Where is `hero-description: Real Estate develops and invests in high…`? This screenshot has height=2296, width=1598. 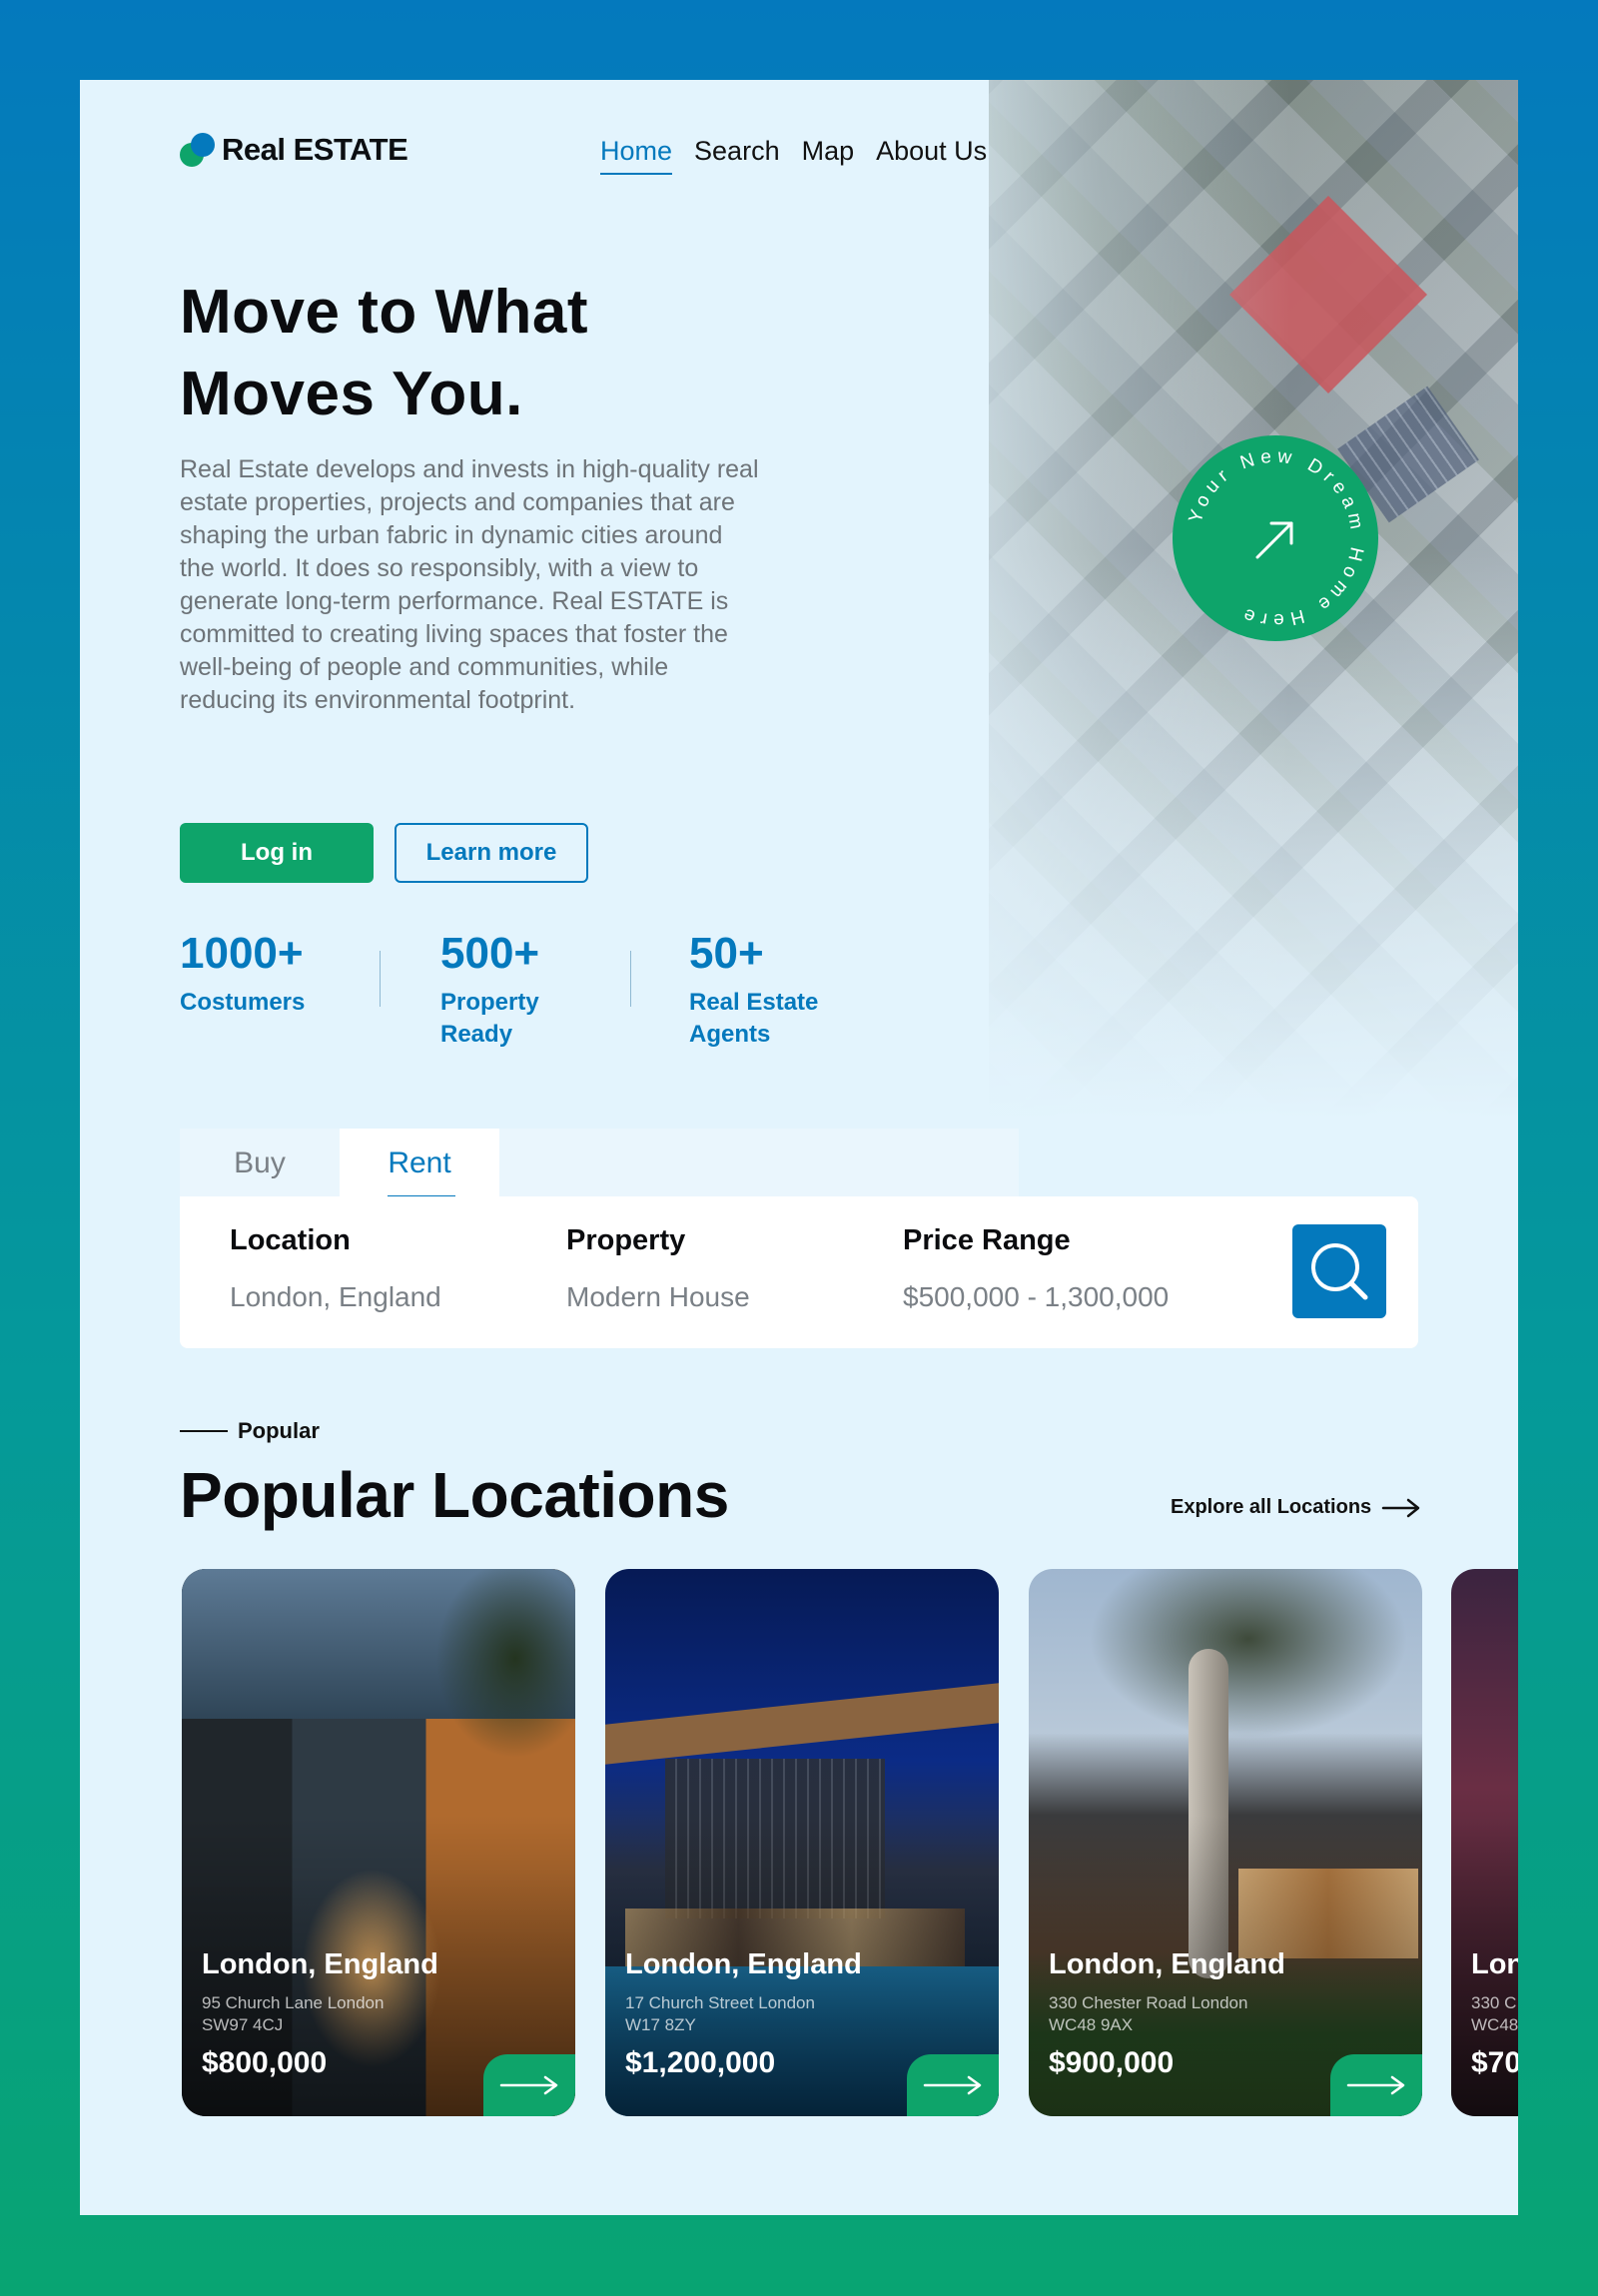
hero-description: Real Estate develops and invests in high… is located at coordinates (469, 585).